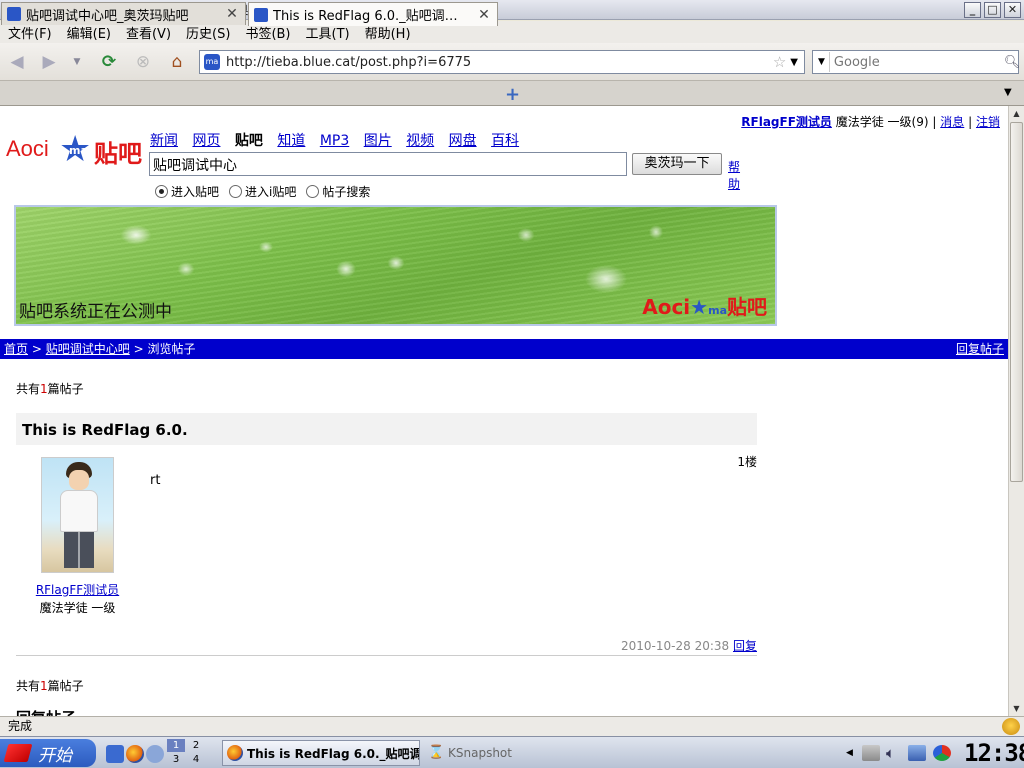 Image resolution: width=1024 pixels, height=768 pixels. I want to click on site-search-input: 贴吧调试中心, so click(388, 164).